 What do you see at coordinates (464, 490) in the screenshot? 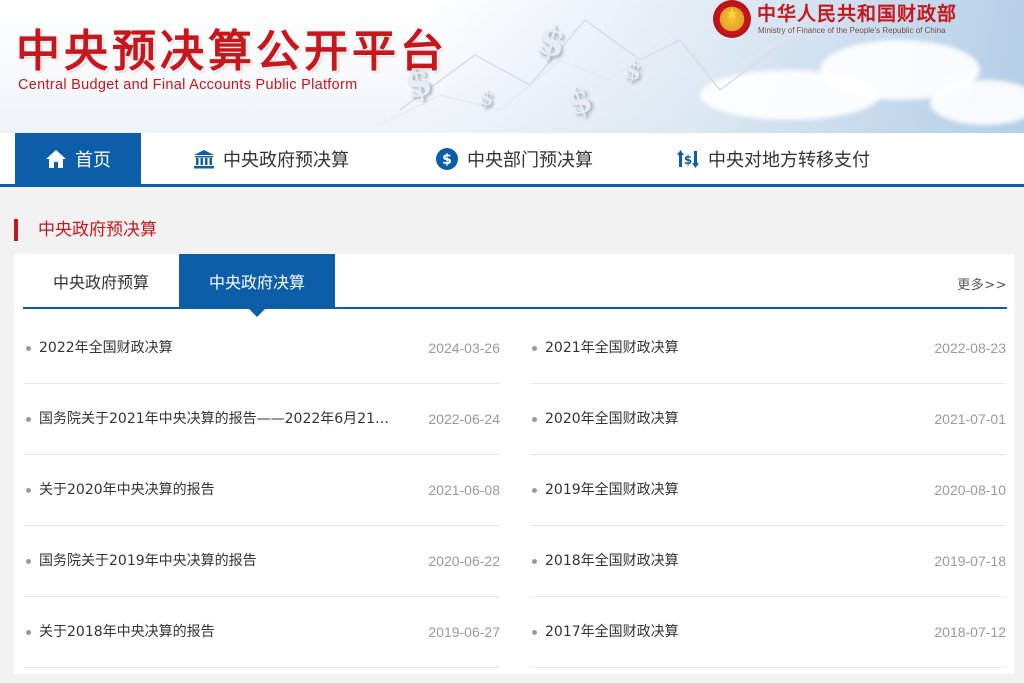
I see `list-item-date: 2021-06-08` at bounding box center [464, 490].